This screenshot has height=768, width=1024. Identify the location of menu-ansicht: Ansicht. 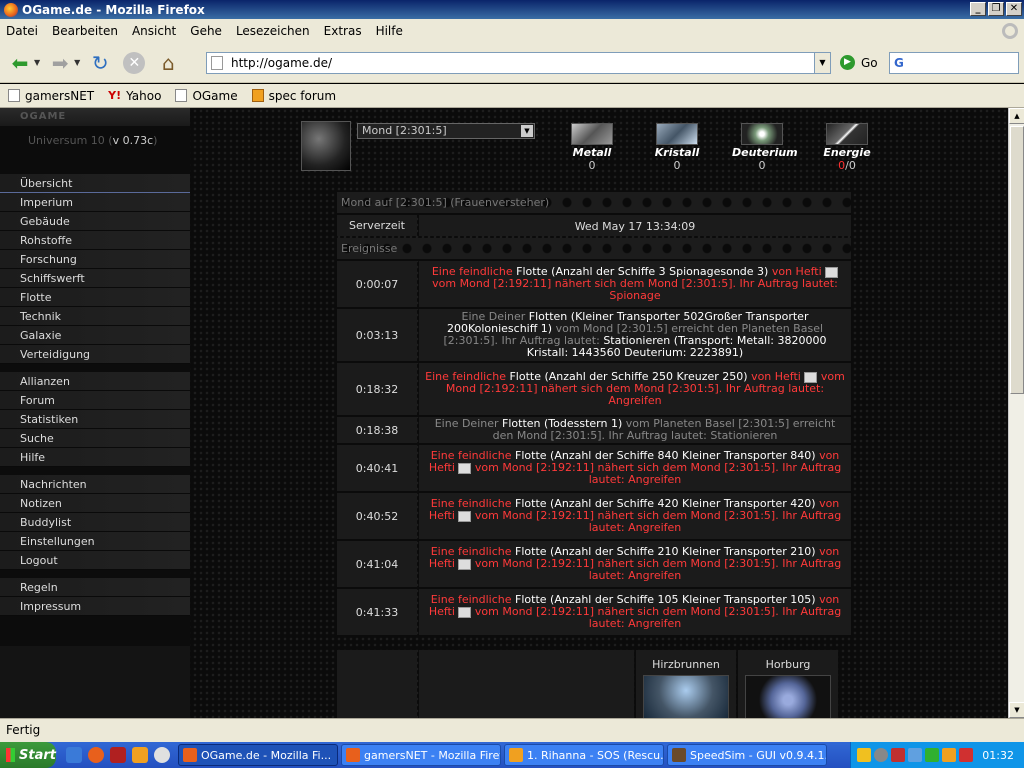
(154, 31).